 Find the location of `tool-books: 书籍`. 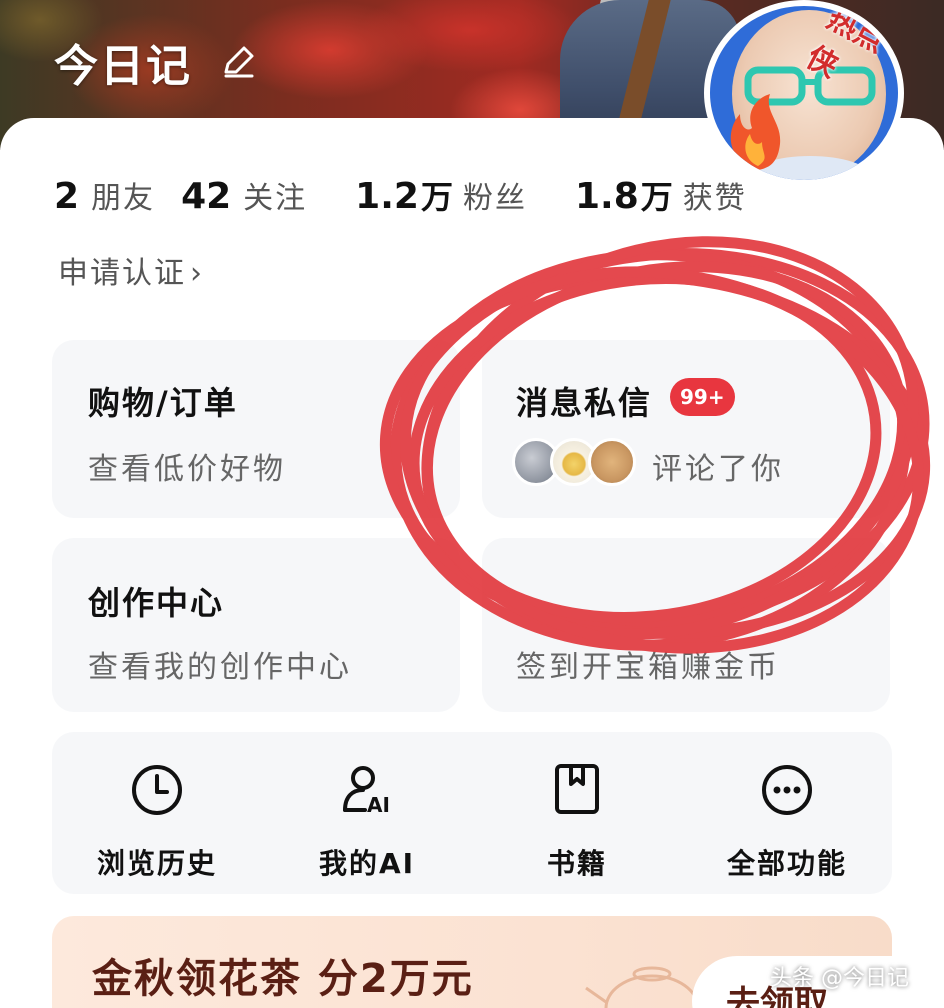

tool-books: 书籍 is located at coordinates (577, 813).